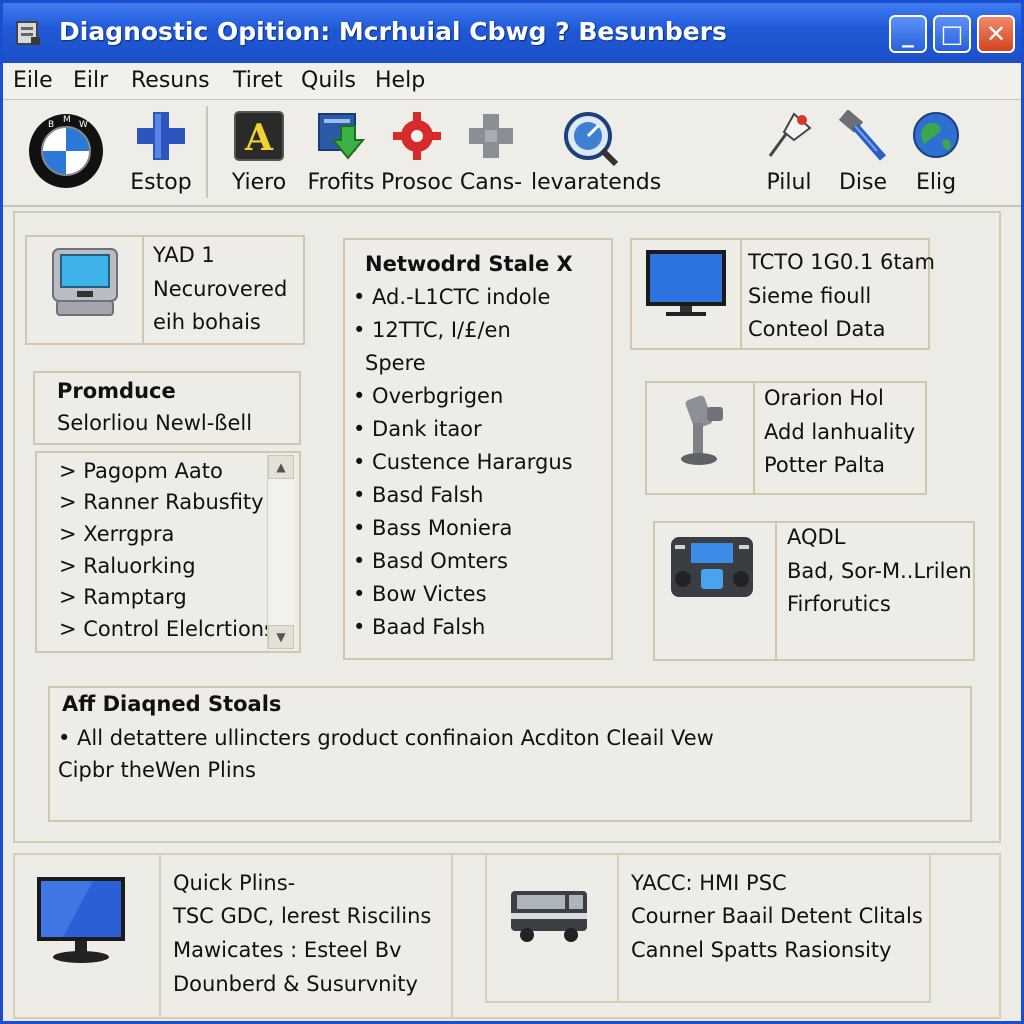 Image resolution: width=1024 pixels, height=1024 pixels. Describe the element at coordinates (839, 604) in the screenshot. I see `aqdl-line-3: Firforutics` at that location.